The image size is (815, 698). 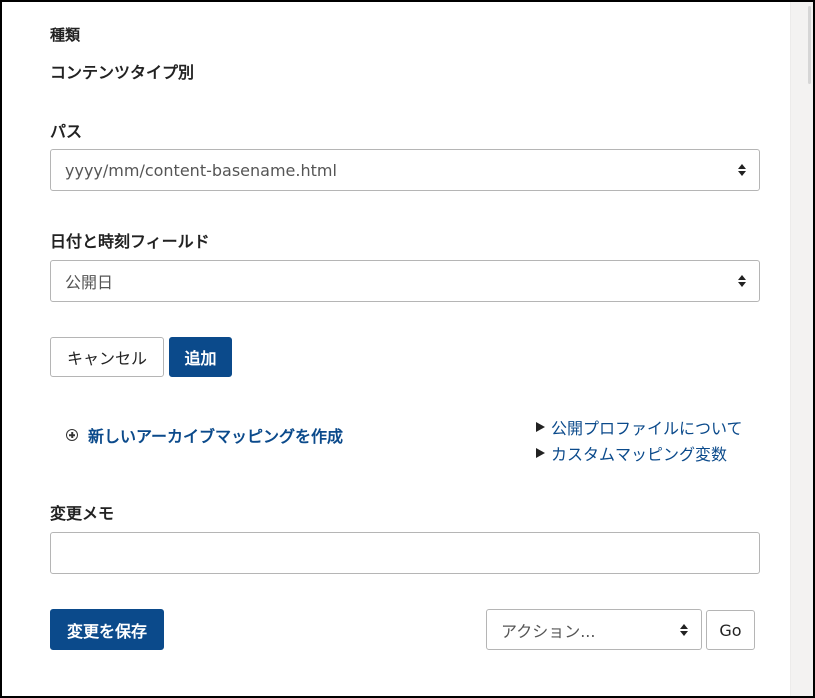 I want to click on go-button: Go, so click(x=730, y=630).